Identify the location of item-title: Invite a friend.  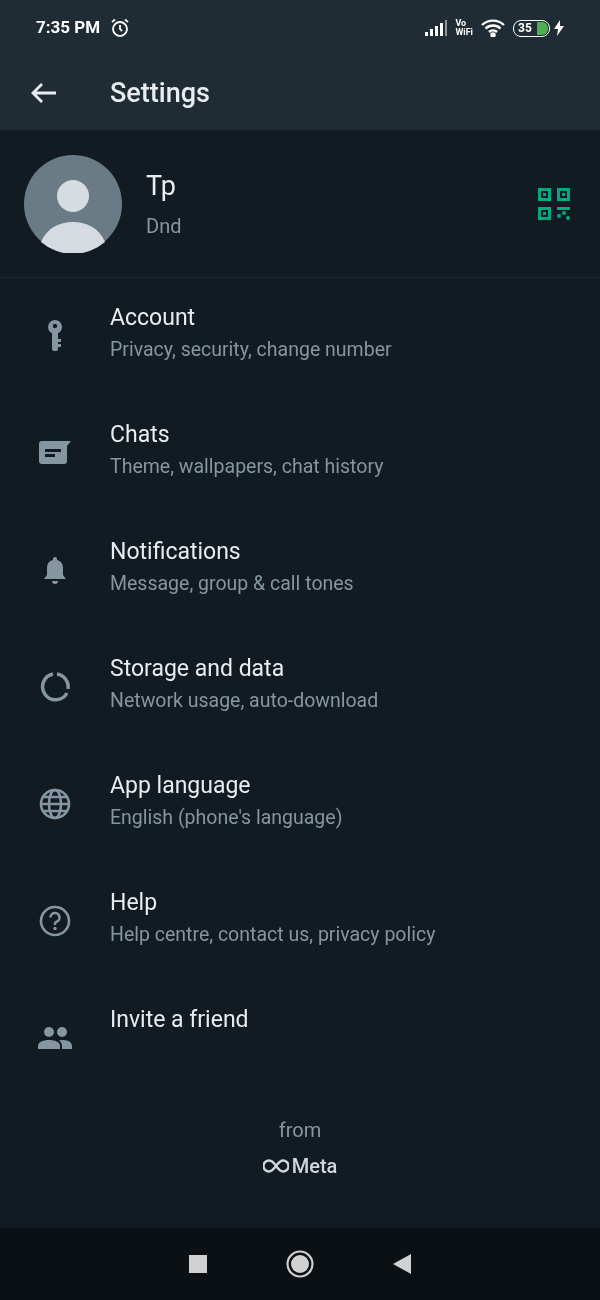
(179, 1020).